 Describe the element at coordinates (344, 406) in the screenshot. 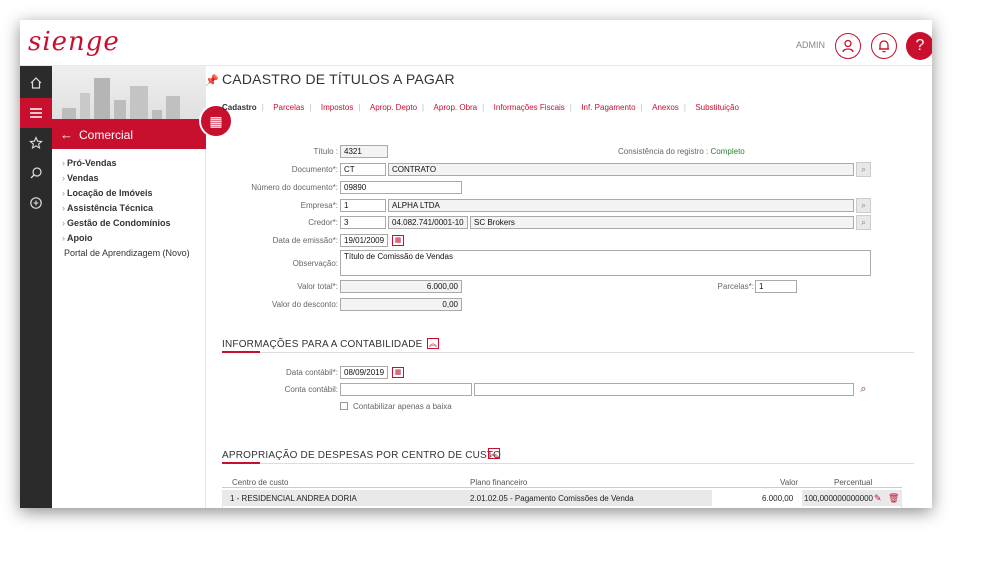

I see `contabilizar-checkbox` at that location.